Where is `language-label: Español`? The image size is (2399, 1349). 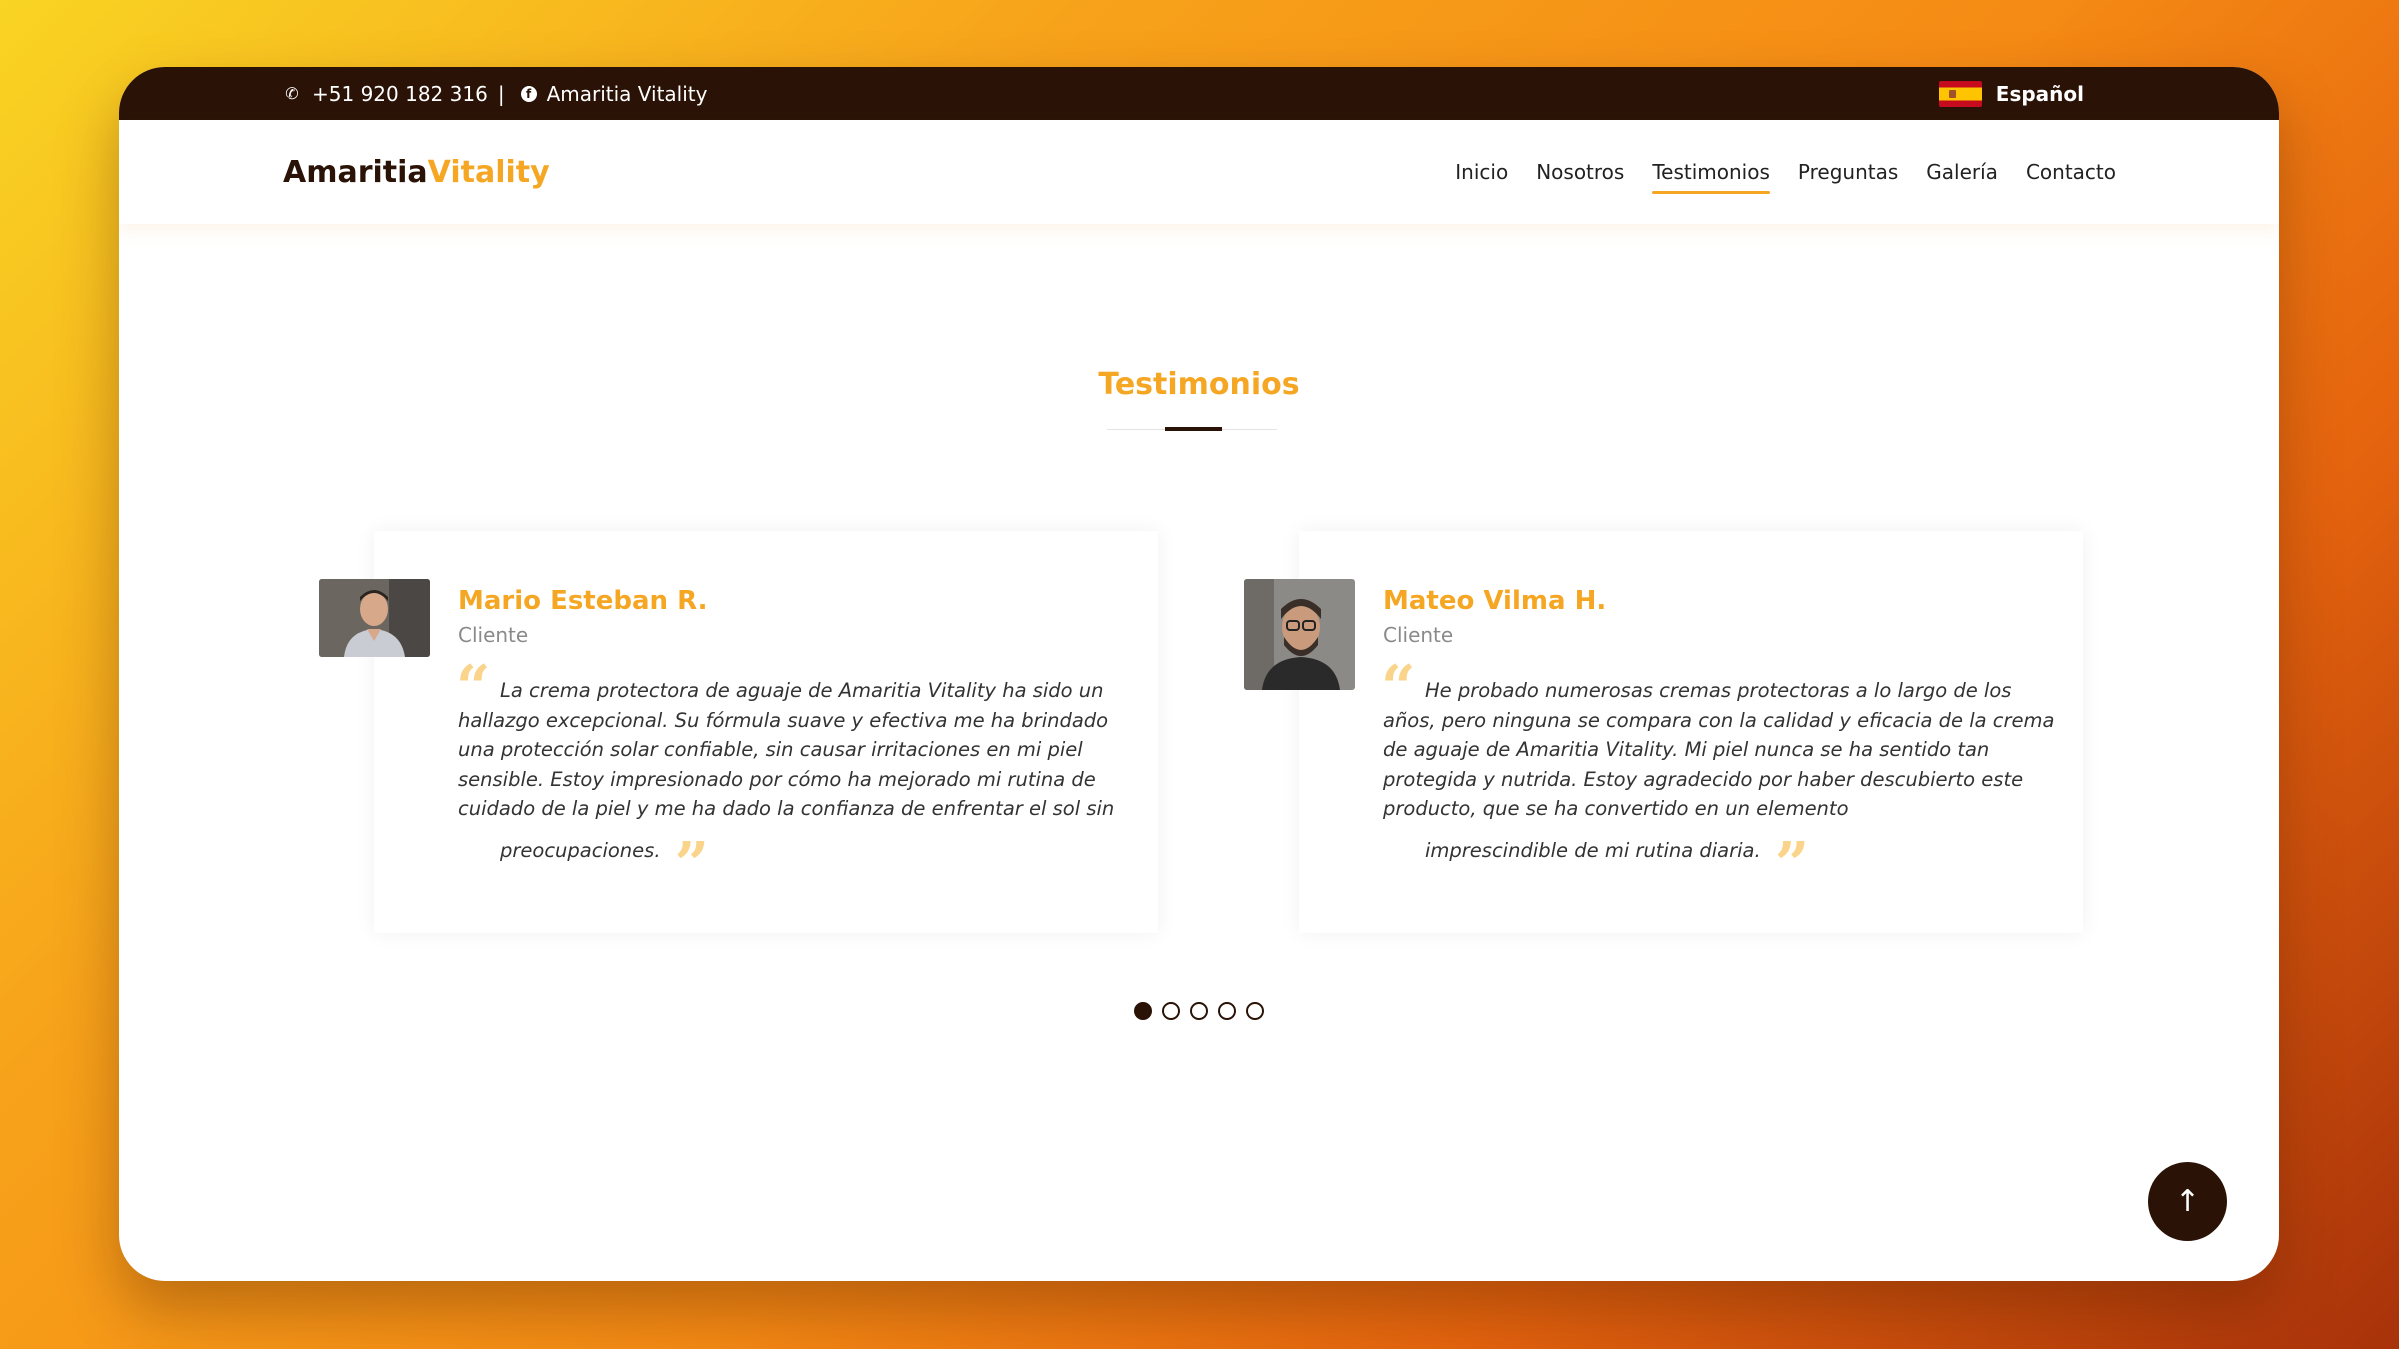
language-label: Español is located at coordinates (2039, 93).